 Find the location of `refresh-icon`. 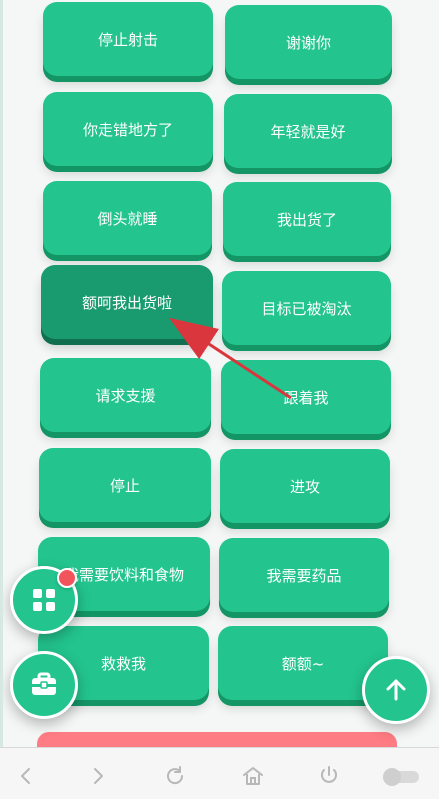

refresh-icon is located at coordinates (175, 775).